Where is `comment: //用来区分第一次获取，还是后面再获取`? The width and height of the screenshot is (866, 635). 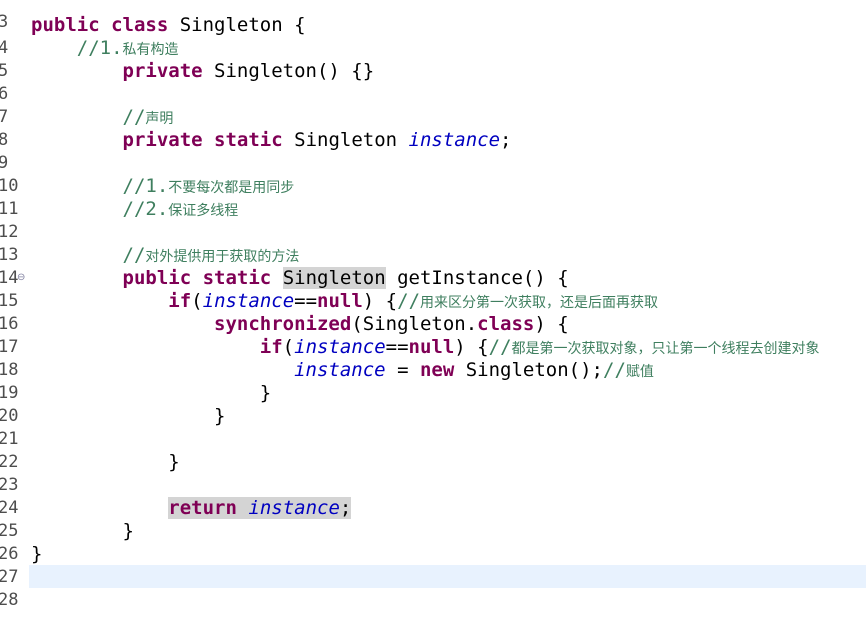 comment: //用来区分第一次获取，还是后面再获取 is located at coordinates (528, 301).